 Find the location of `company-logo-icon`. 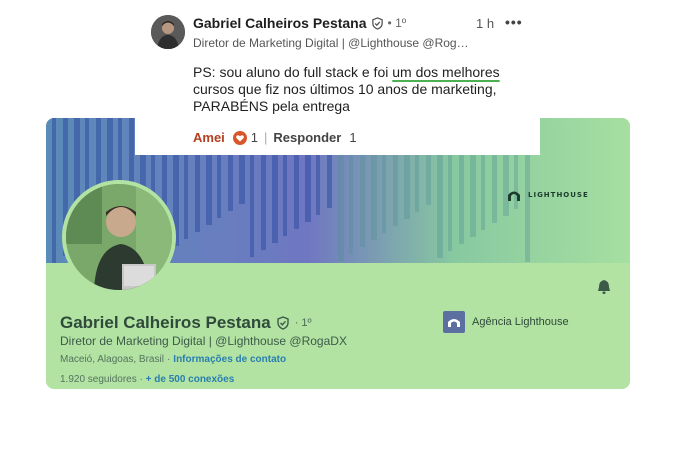

company-logo-icon is located at coordinates (454, 322).